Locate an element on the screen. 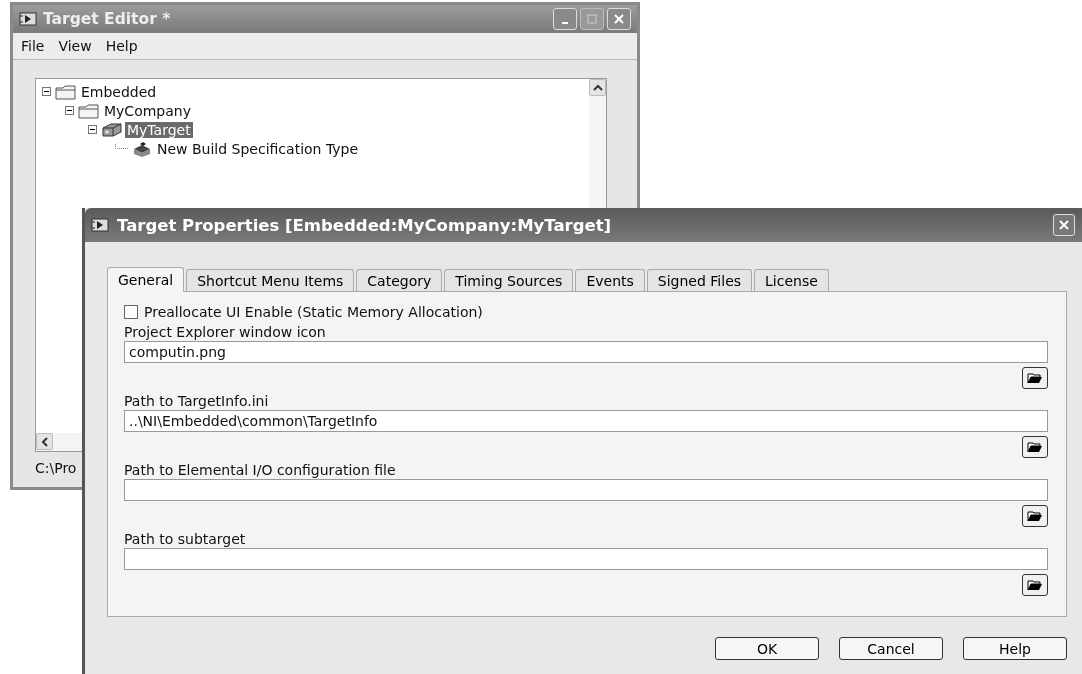  menu-item: File is located at coordinates (33, 46).